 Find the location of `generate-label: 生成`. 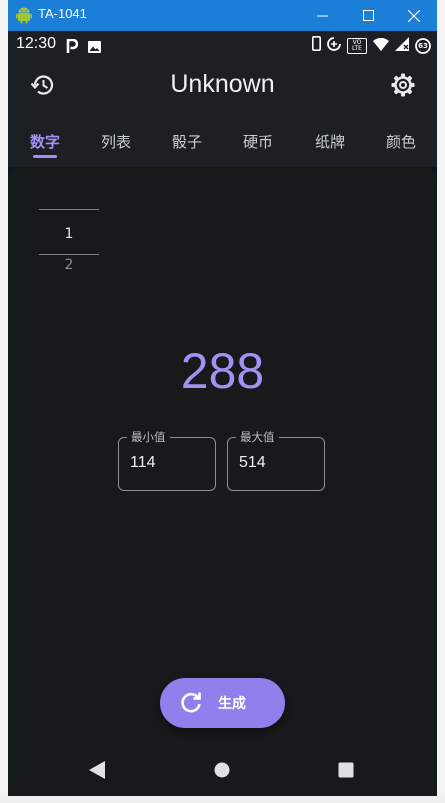

generate-label: 生成 is located at coordinates (232, 704).